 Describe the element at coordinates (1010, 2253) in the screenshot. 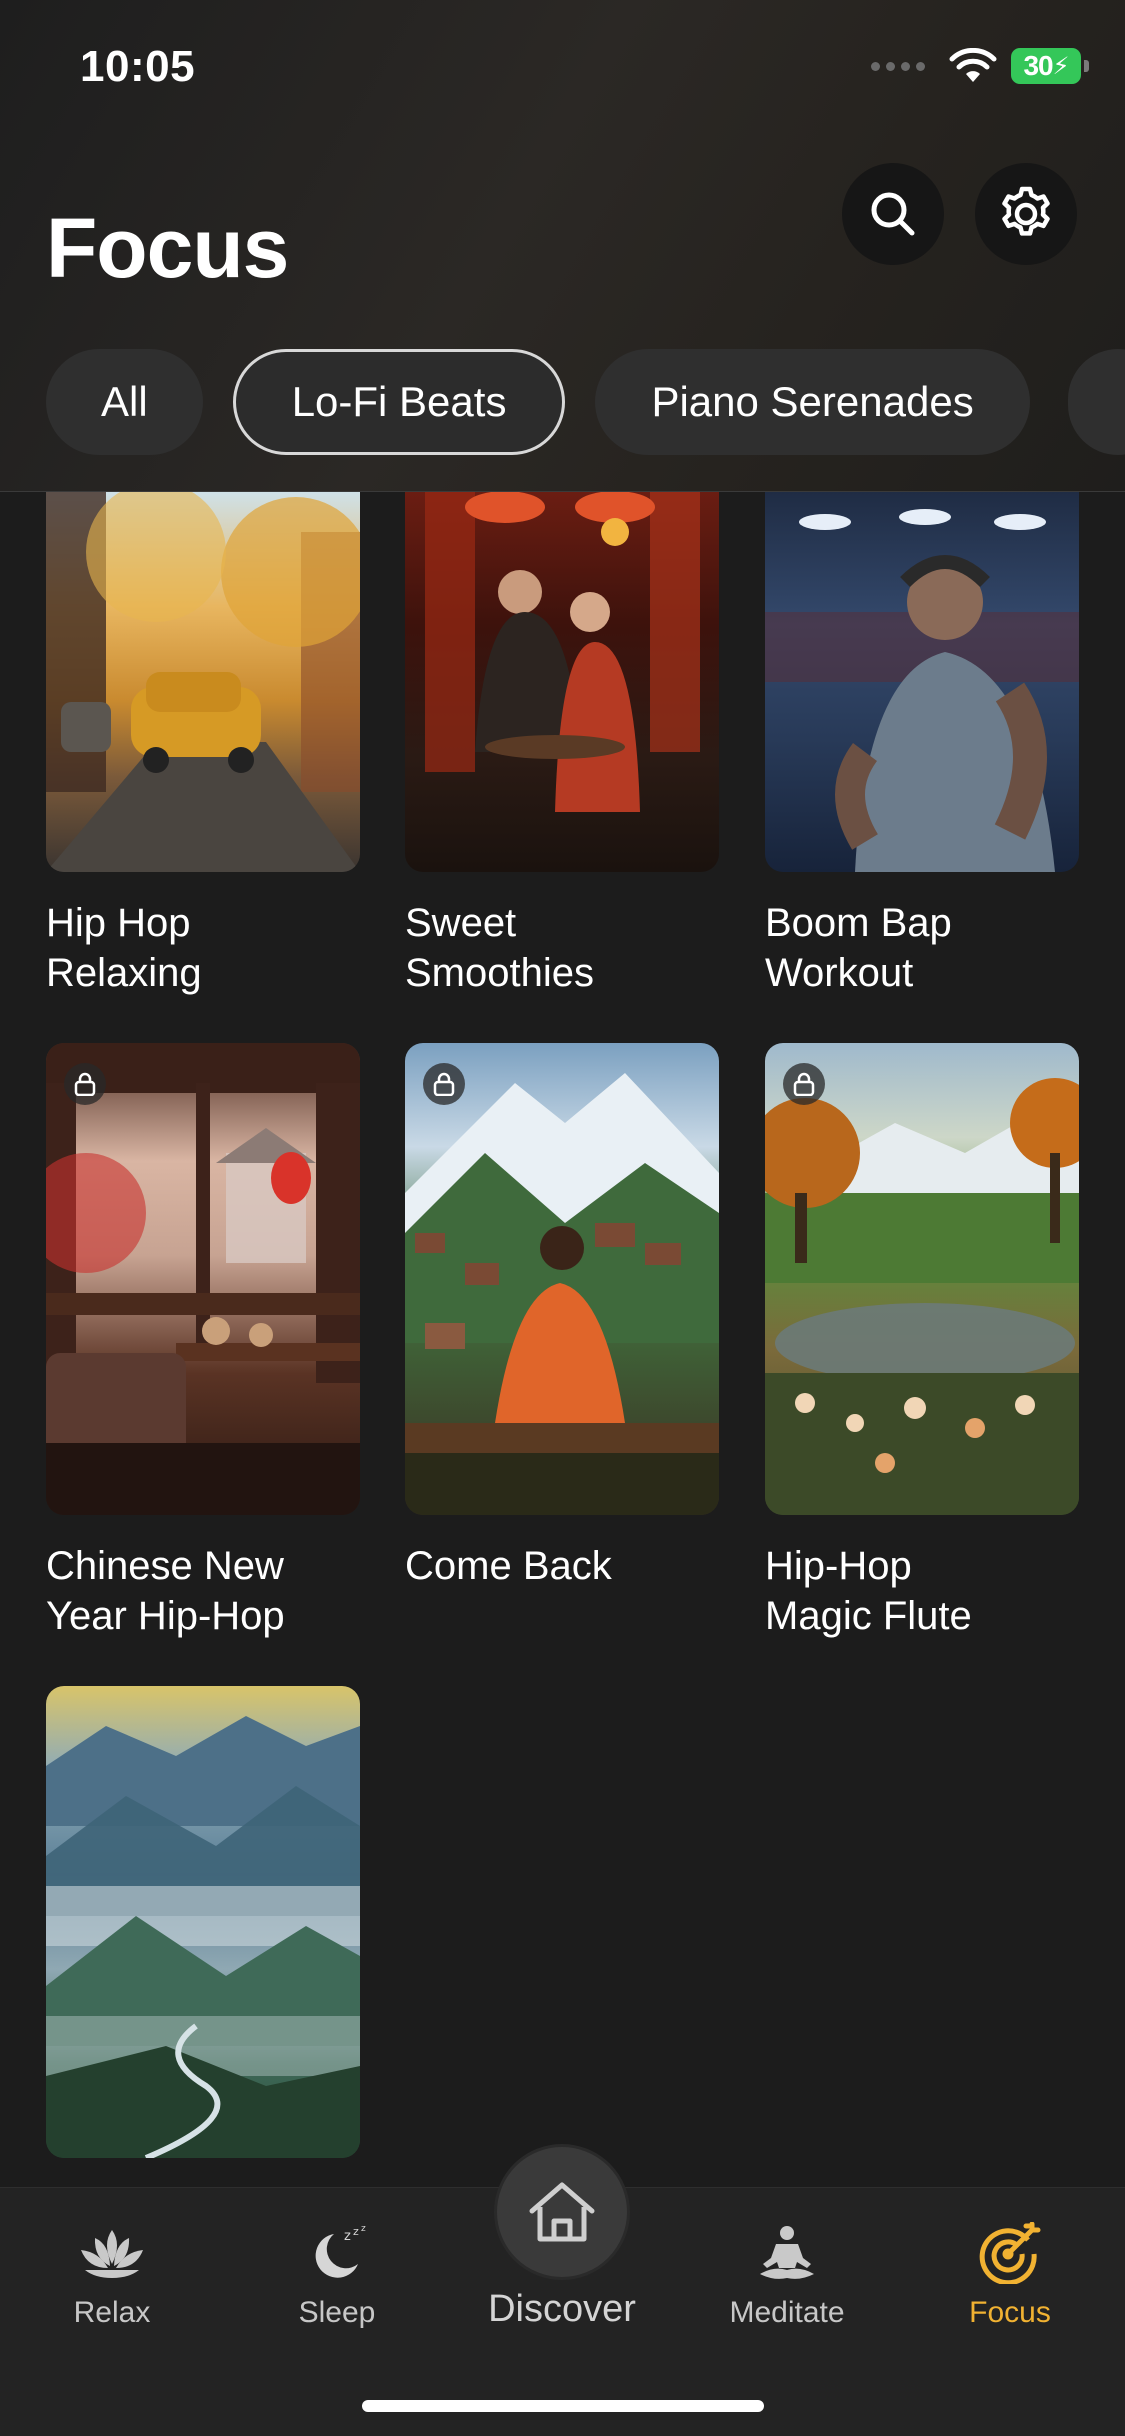

I see `target-icon` at that location.